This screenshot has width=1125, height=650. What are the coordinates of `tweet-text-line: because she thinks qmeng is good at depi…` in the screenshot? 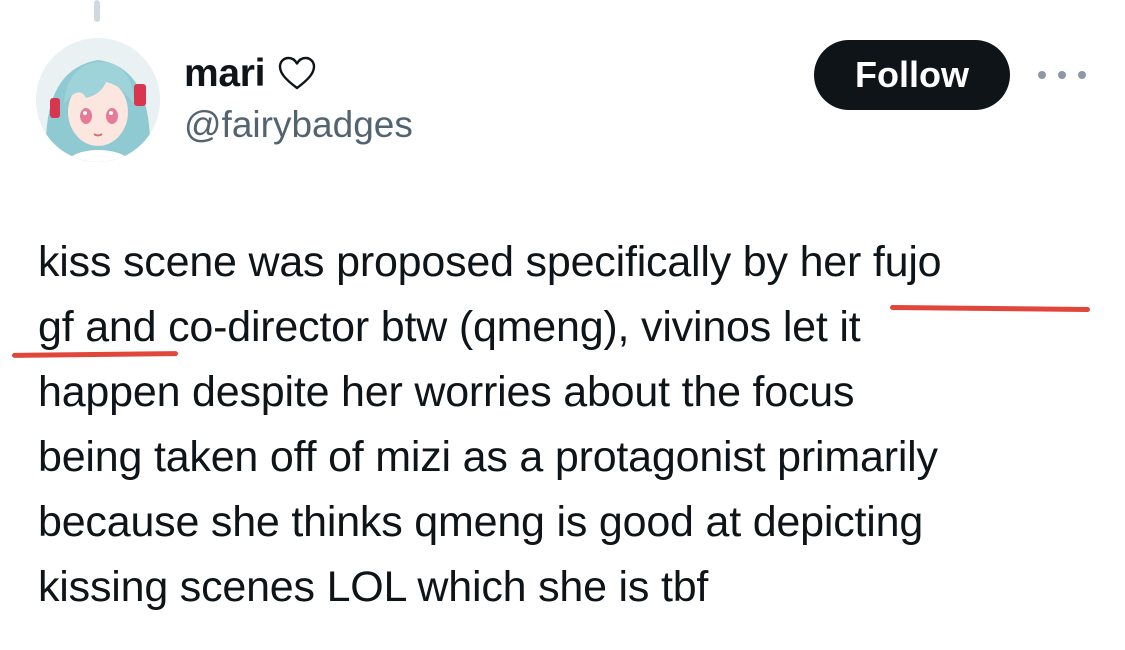 It's located at (481, 522).